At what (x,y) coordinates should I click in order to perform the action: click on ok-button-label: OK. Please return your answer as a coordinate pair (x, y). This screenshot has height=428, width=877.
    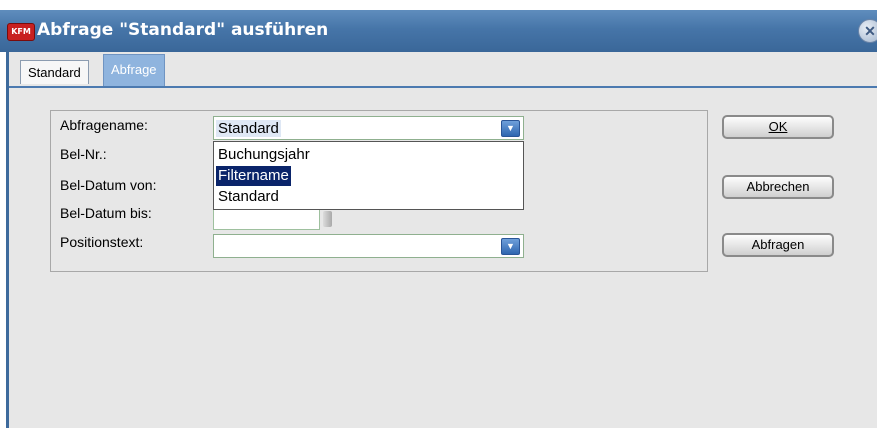
    Looking at the image, I should click on (778, 126).